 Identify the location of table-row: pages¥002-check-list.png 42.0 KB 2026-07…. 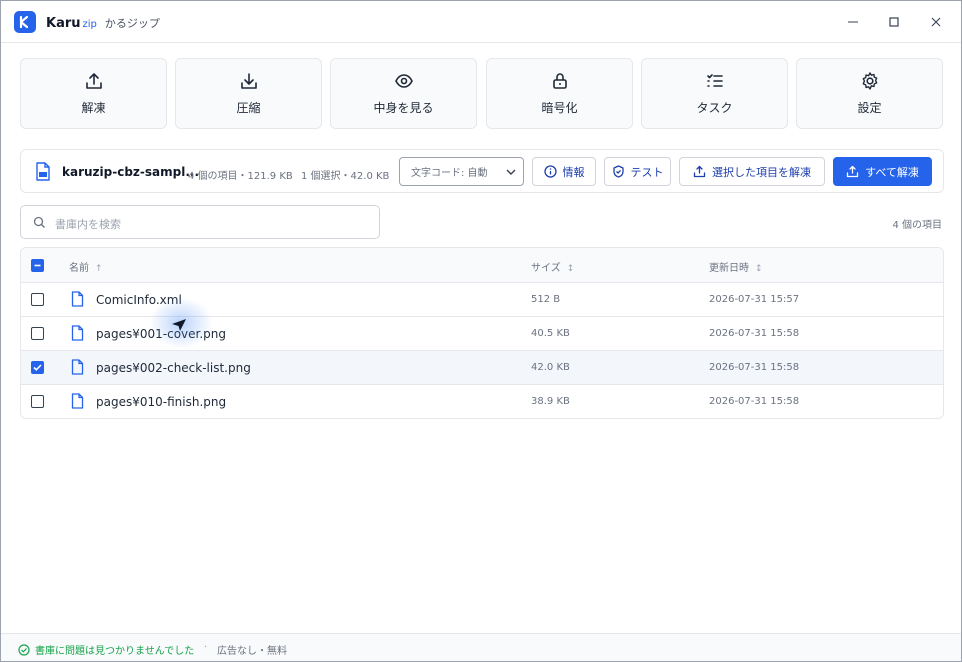
(482, 368).